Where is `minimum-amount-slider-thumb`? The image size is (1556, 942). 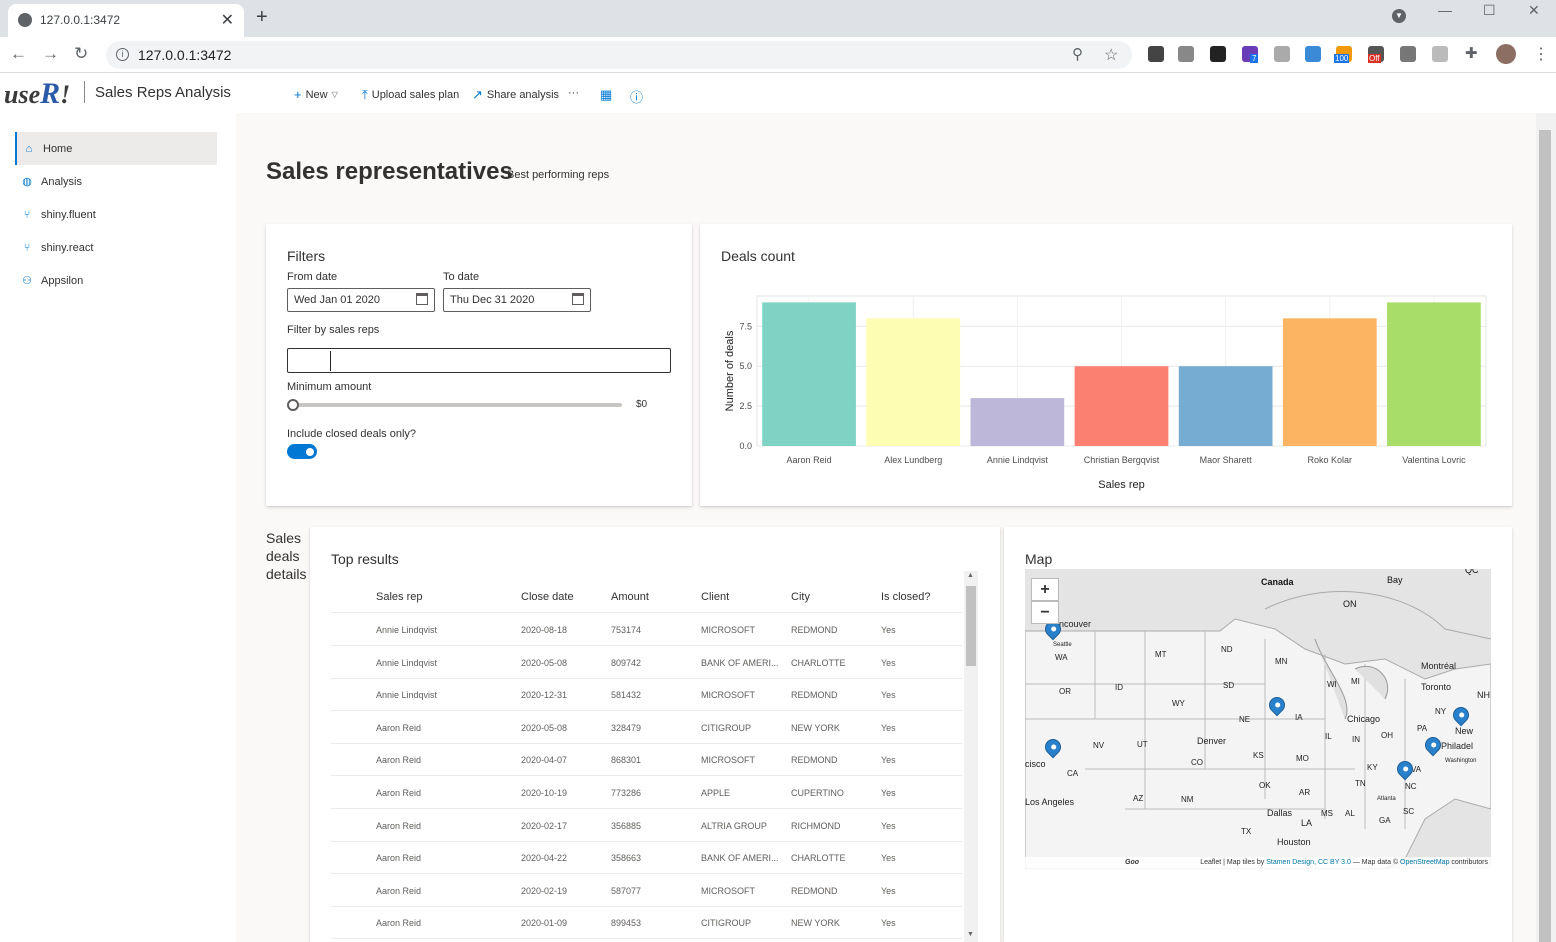
minimum-amount-slider-thumb is located at coordinates (293, 405).